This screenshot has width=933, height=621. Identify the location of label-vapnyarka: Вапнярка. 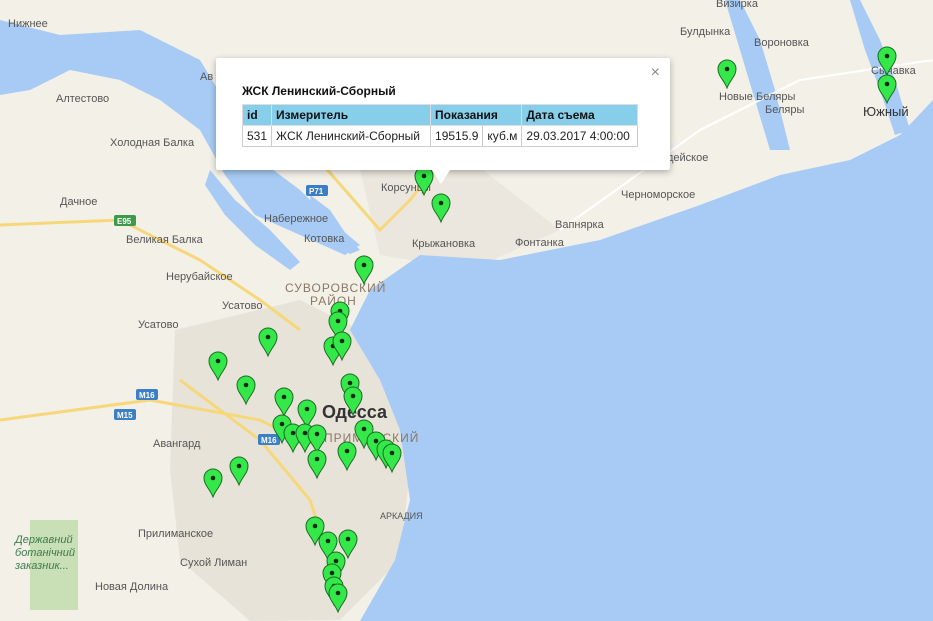
(580, 225).